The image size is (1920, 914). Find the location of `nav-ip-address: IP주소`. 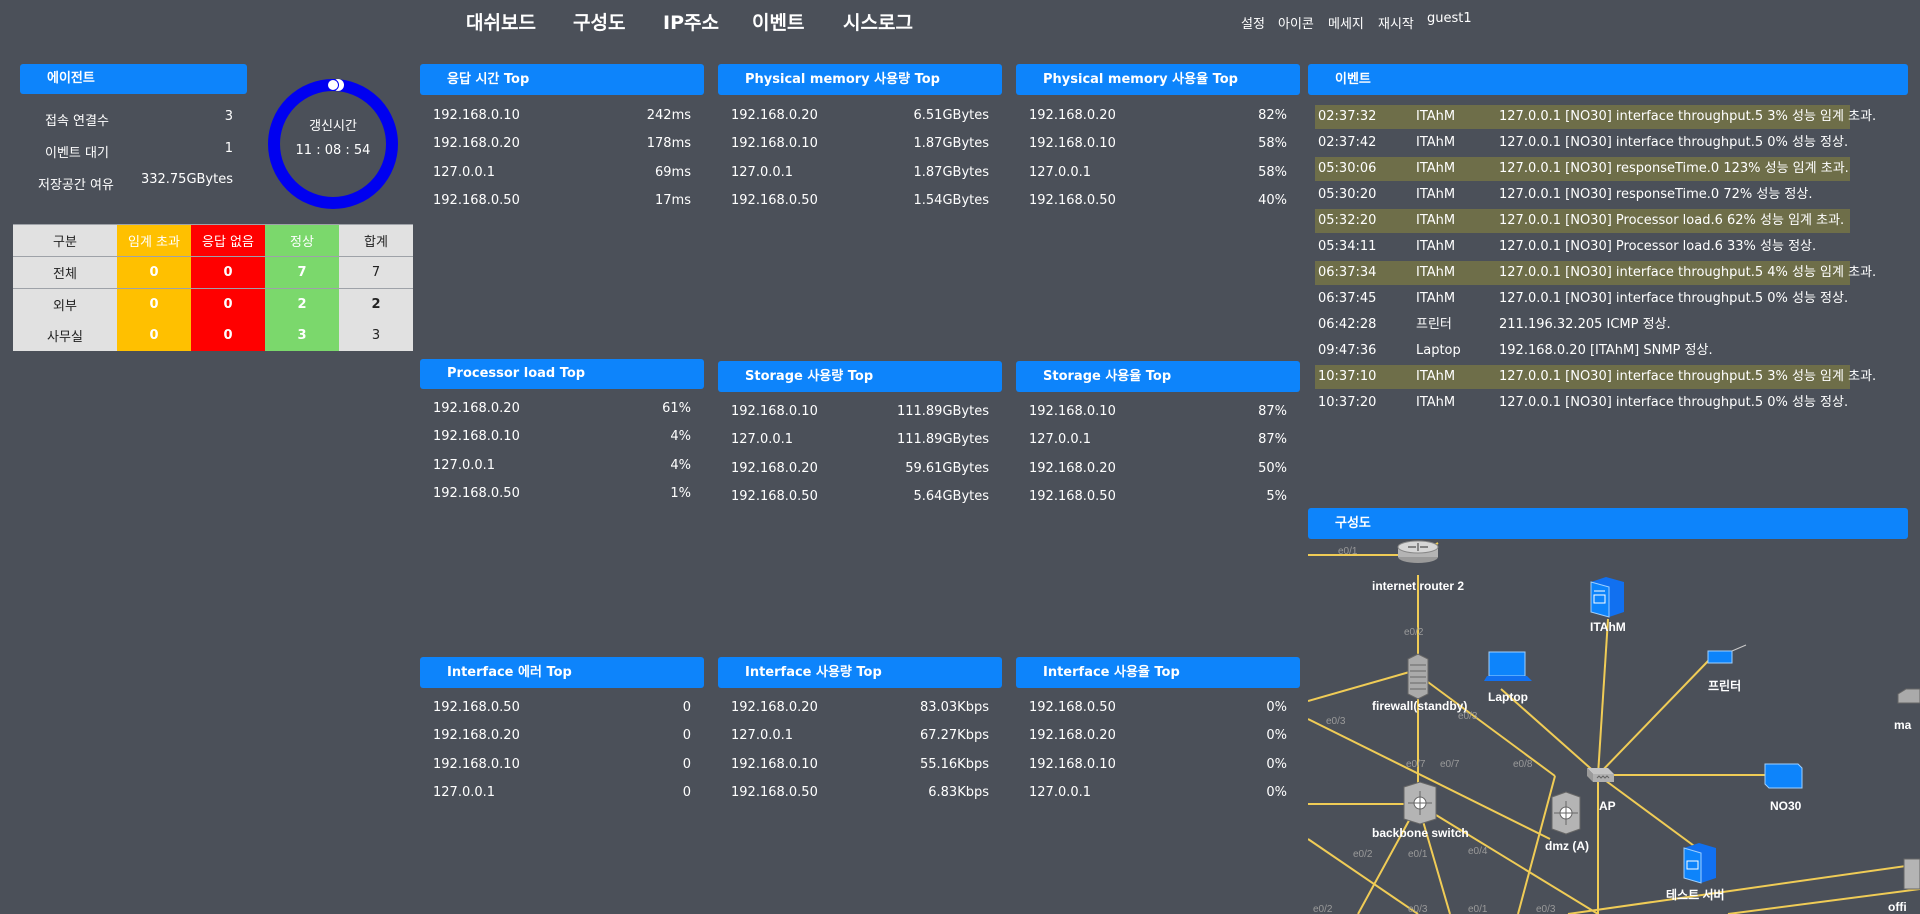

nav-ip-address: IP주소 is located at coordinates (691, 21).